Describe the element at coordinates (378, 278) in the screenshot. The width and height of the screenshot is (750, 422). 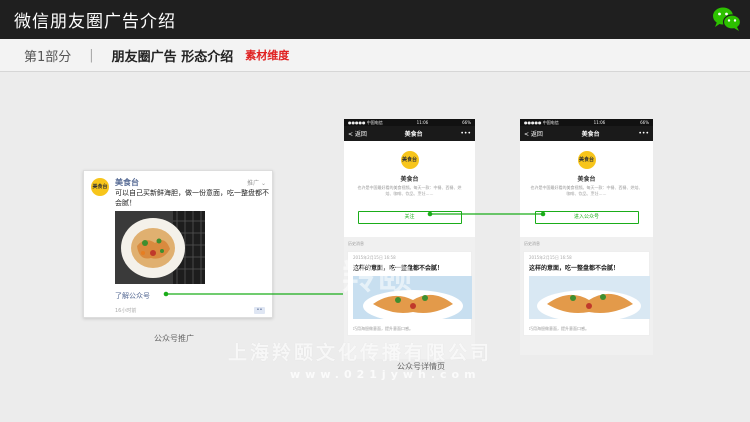
I see `watermark-logo: 羚颐` at that location.